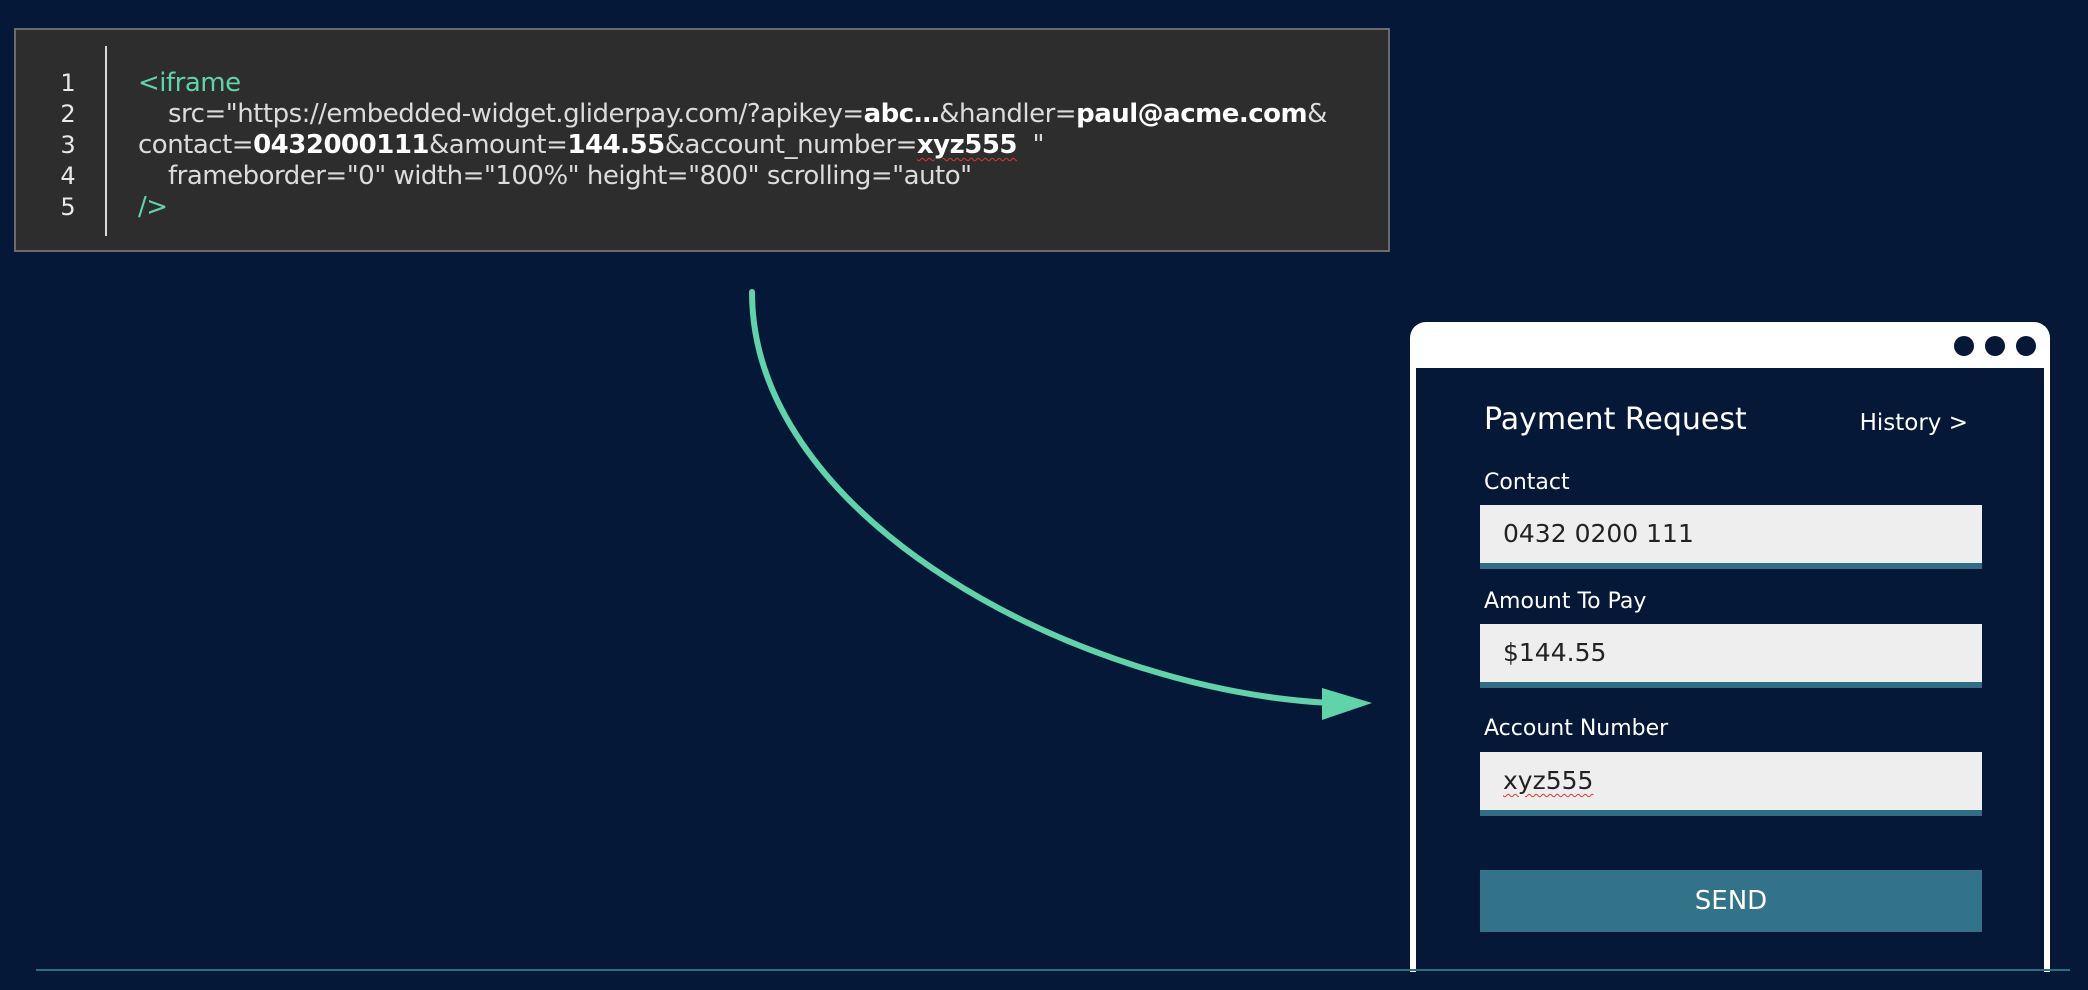 The width and height of the screenshot is (2088, 990). I want to click on contact-label: Contact, so click(1527, 482).